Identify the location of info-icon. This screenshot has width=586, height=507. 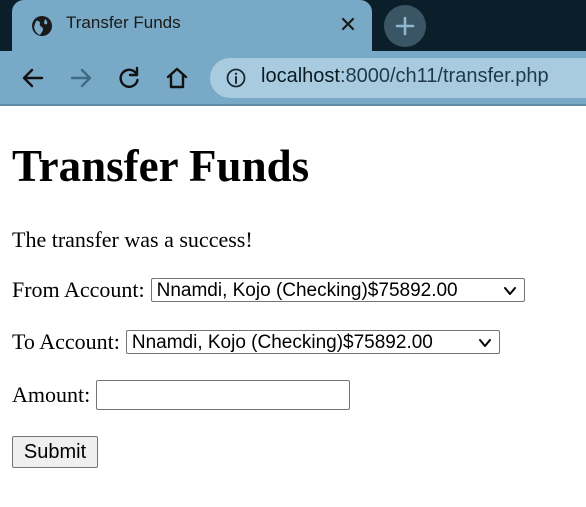
(236, 78).